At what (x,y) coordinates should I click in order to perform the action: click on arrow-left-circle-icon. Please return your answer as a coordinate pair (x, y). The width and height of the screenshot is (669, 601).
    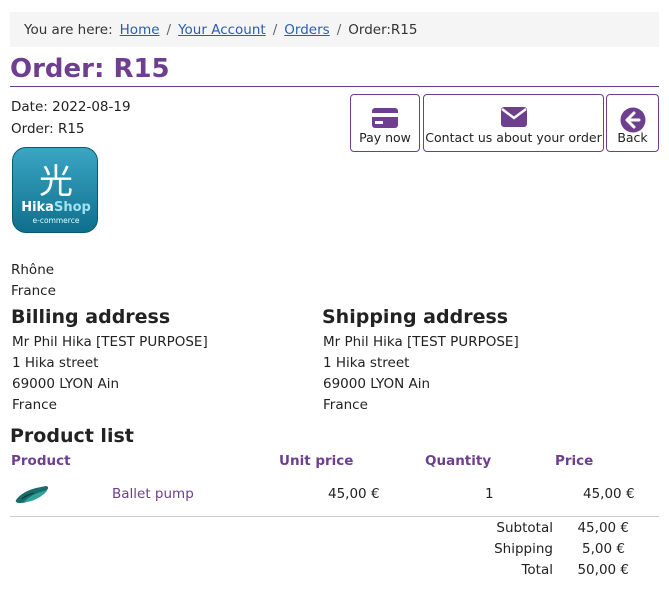
    Looking at the image, I should click on (633, 121).